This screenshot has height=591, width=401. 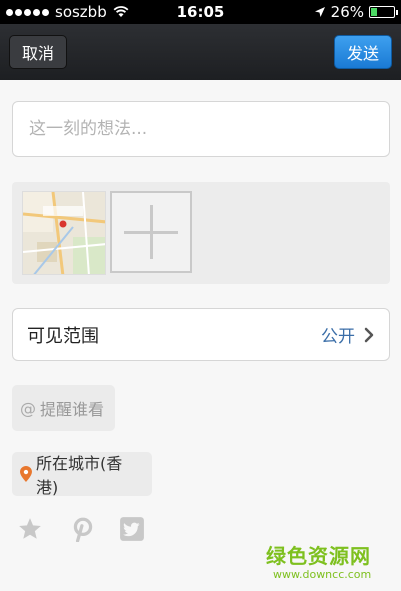 What do you see at coordinates (319, 12) in the screenshot?
I see `location-arrow-icon` at bounding box center [319, 12].